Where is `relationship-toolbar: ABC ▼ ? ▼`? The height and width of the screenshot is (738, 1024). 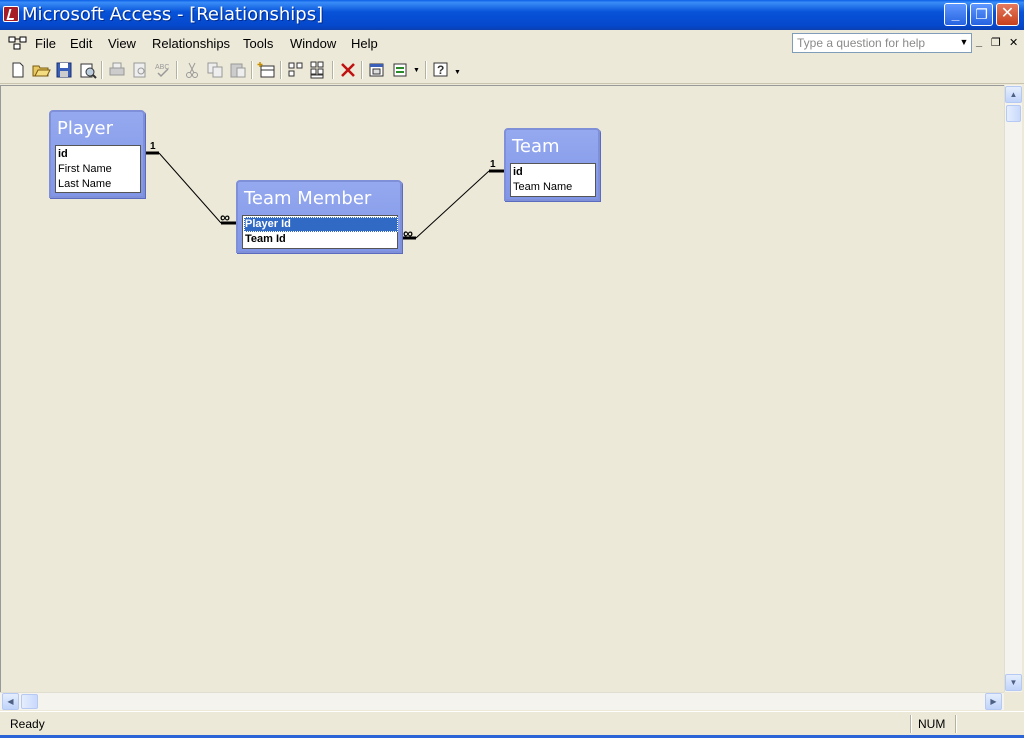 relationship-toolbar: ABC ▼ ? ▼ is located at coordinates (512, 70).